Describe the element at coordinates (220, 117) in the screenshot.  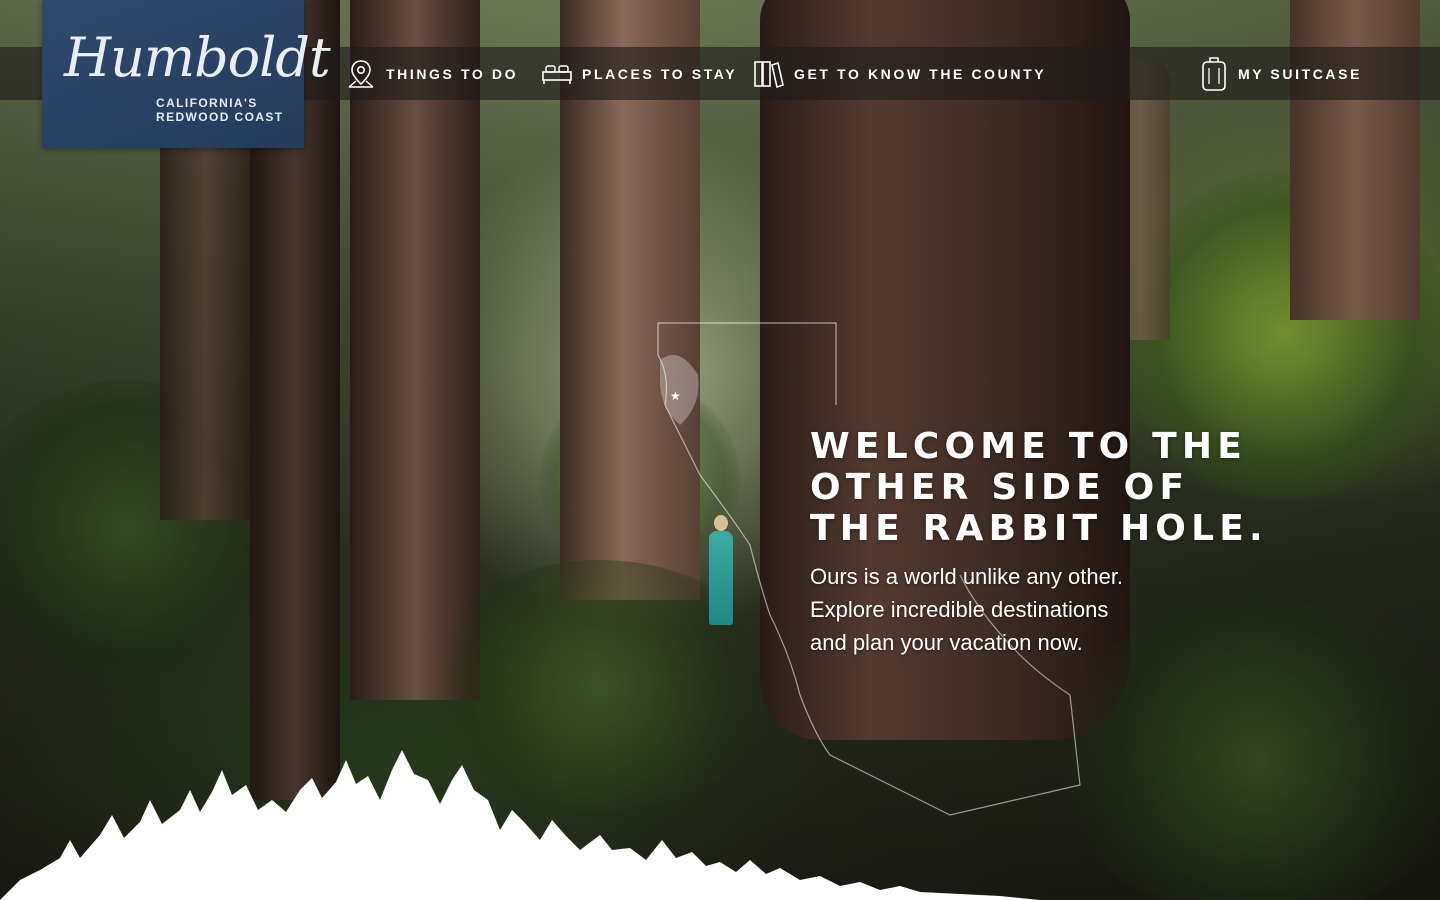
I see `logo-line-2: REDWOOD COAST` at that location.